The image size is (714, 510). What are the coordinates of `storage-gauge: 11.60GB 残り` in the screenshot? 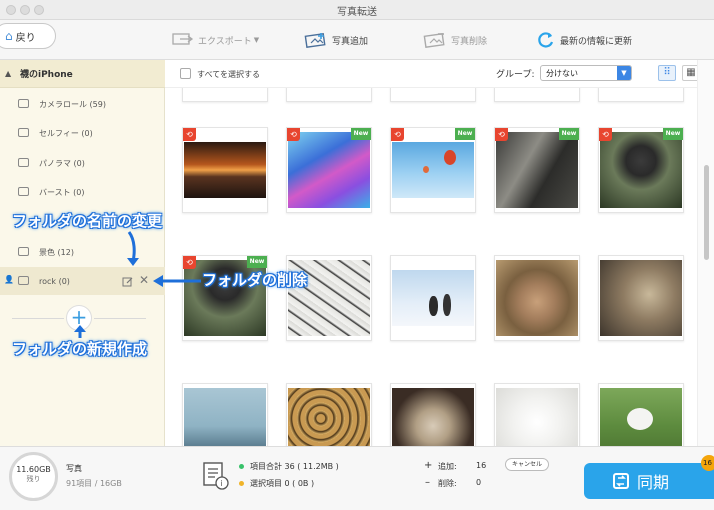 It's located at (33, 476).